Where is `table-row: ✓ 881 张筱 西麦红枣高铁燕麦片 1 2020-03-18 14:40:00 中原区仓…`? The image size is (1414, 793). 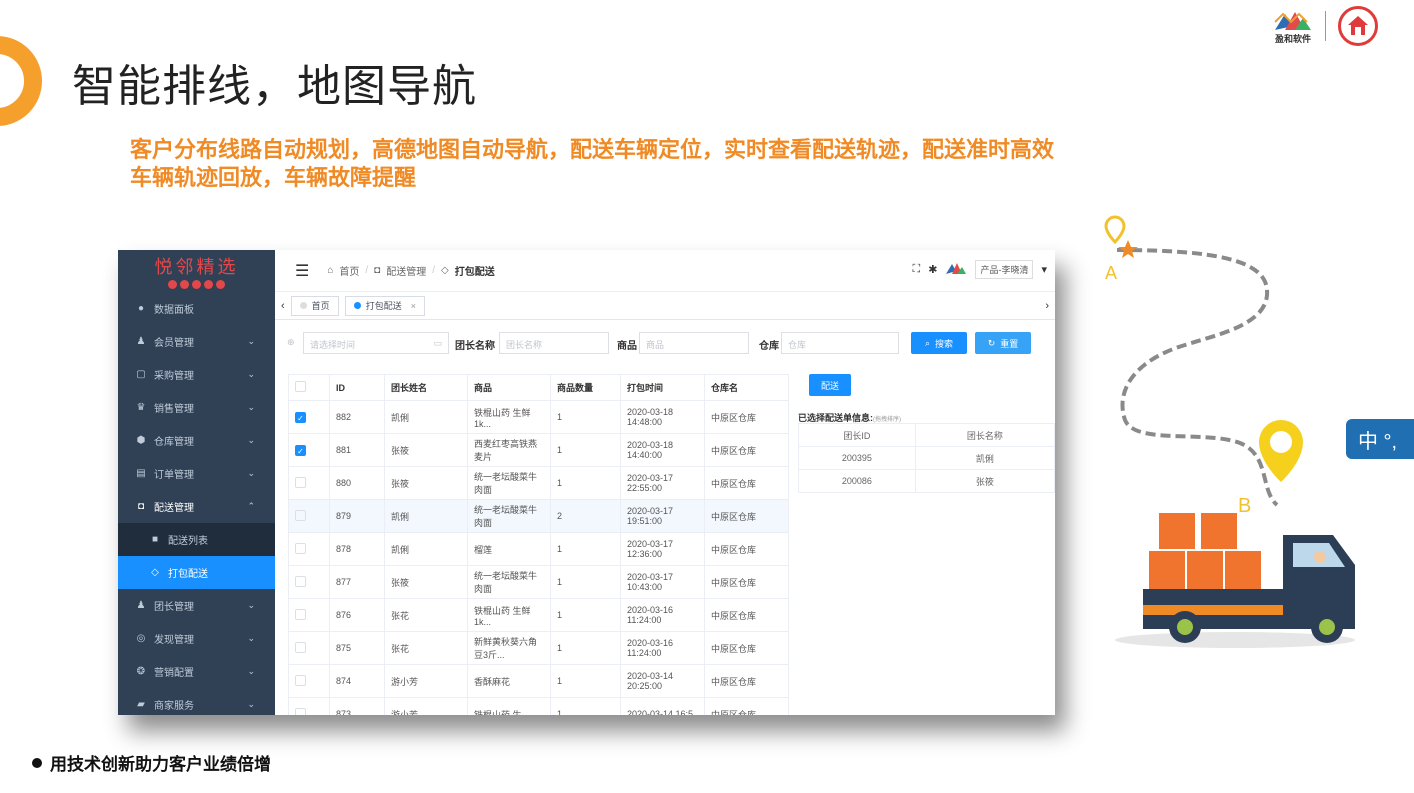
table-row: ✓ 881 张筱 西麦红枣高铁燕麦片 1 2020-03-18 14:40:00 中原区仓… is located at coordinates (538, 450).